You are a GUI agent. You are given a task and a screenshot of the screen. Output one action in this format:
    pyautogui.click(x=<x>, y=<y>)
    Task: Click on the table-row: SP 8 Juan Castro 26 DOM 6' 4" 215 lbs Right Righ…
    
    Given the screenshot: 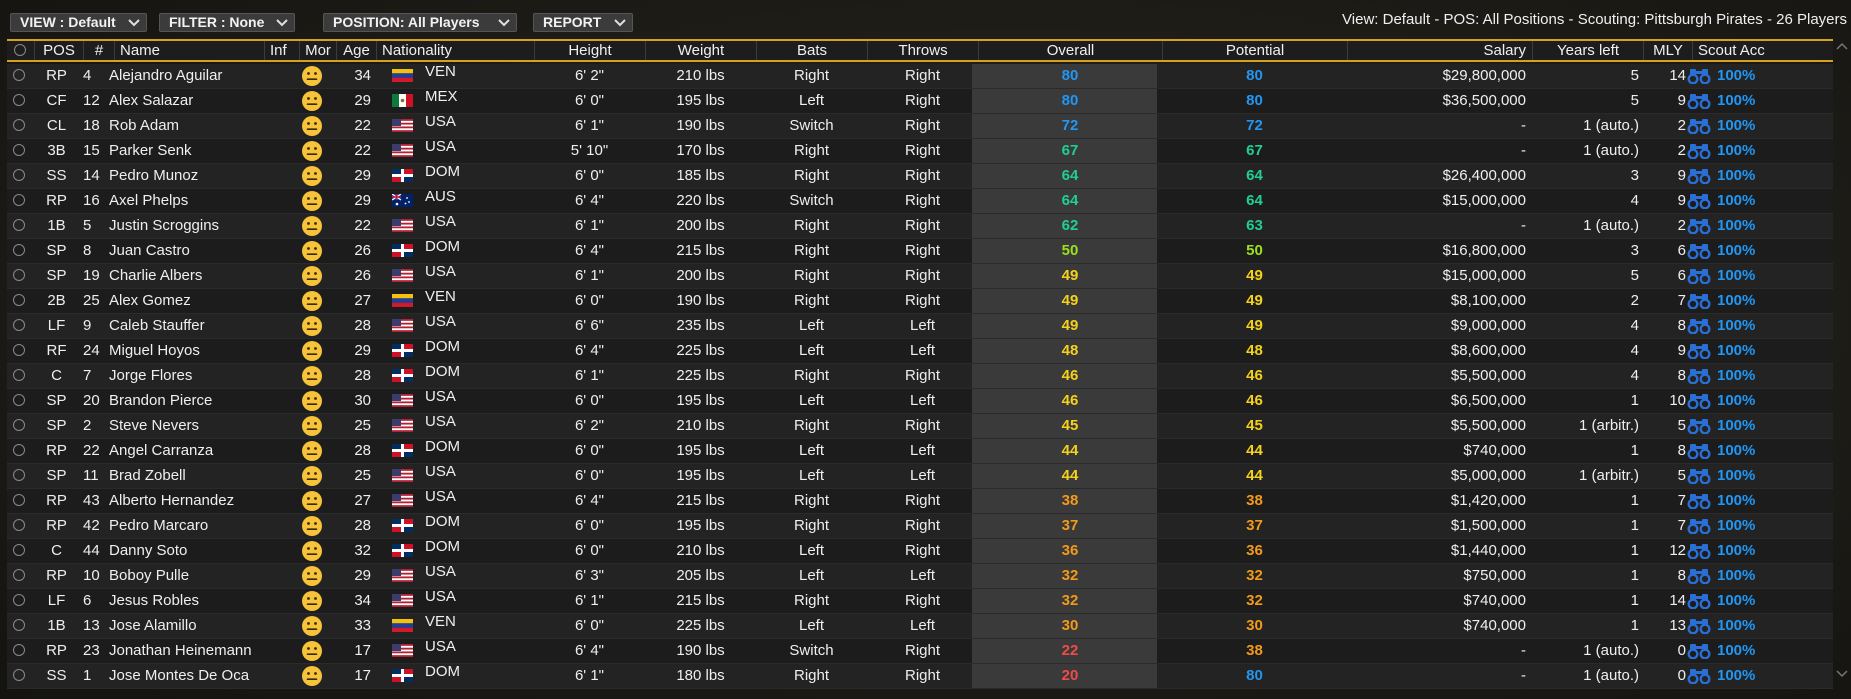 What is the action you would take?
    pyautogui.click(x=920, y=251)
    